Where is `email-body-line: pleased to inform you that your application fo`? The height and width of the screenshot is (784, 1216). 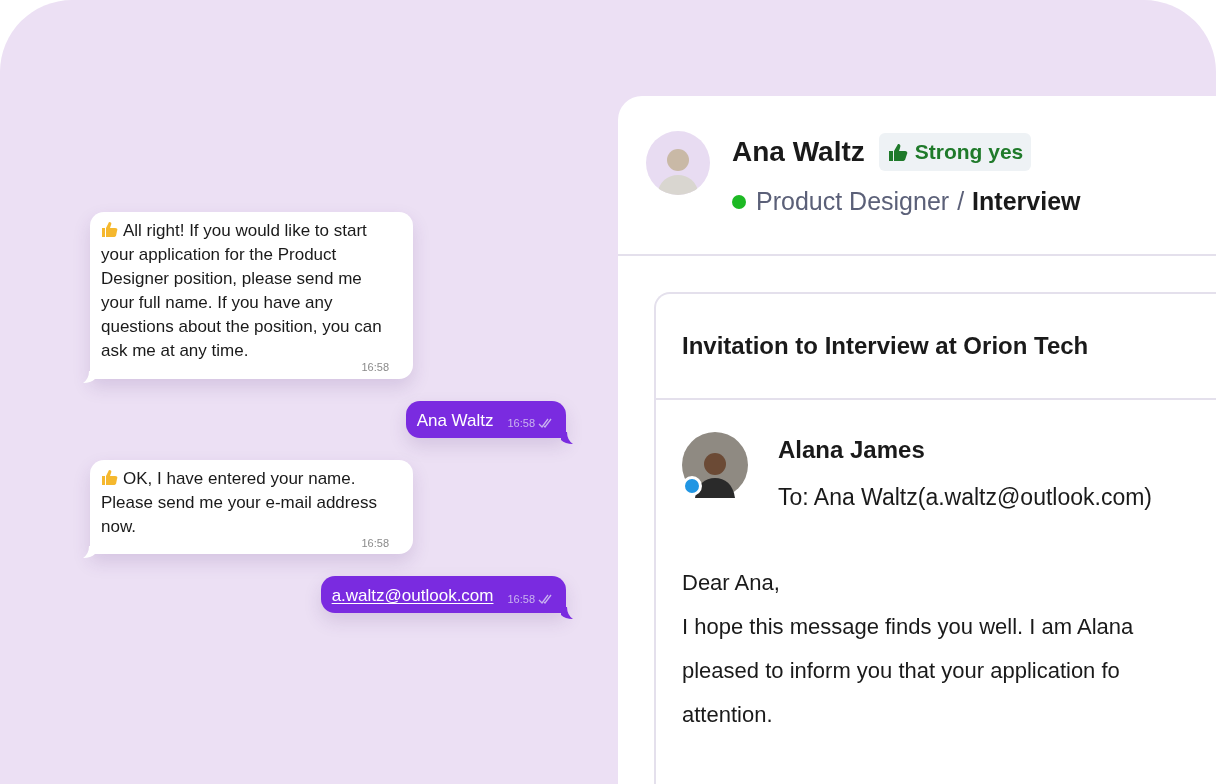
email-body-line: pleased to inform you that your application fo is located at coordinates (901, 670).